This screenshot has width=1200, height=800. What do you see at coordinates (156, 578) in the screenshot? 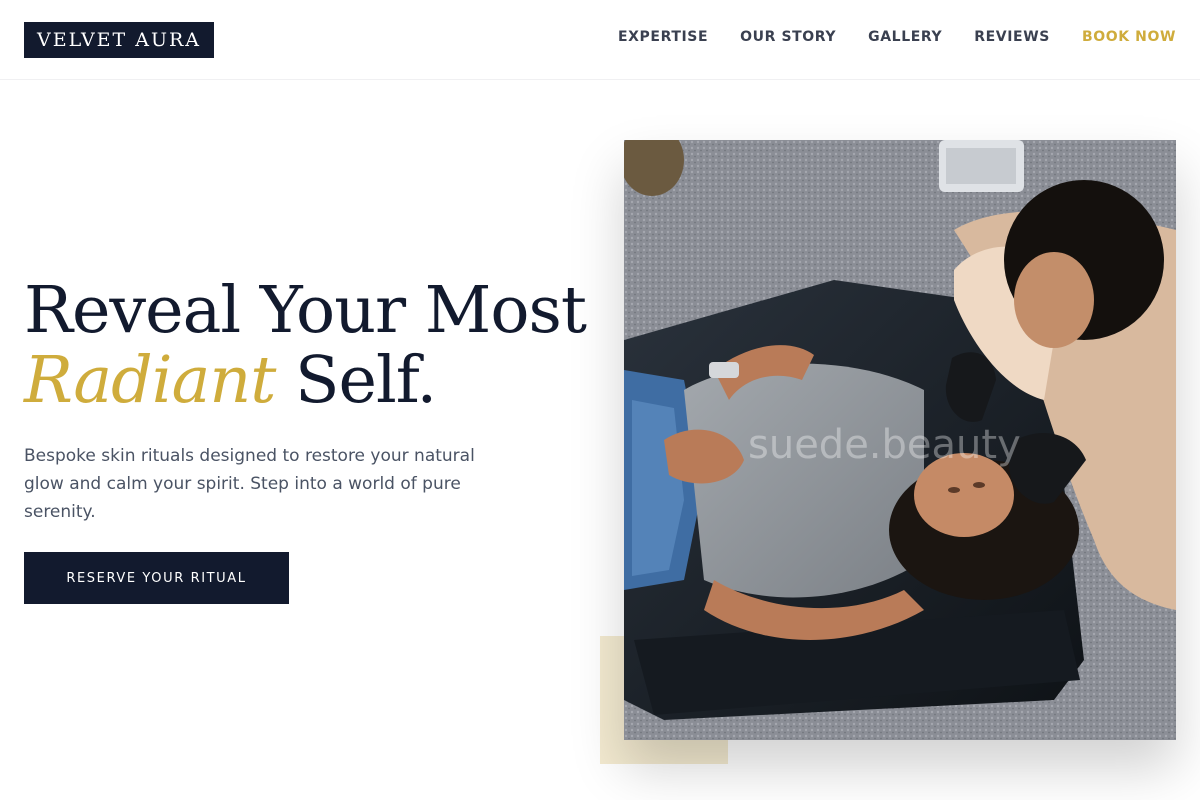
I see `reserve-ritual-button: RESERVE YOUR RITUAL` at bounding box center [156, 578].